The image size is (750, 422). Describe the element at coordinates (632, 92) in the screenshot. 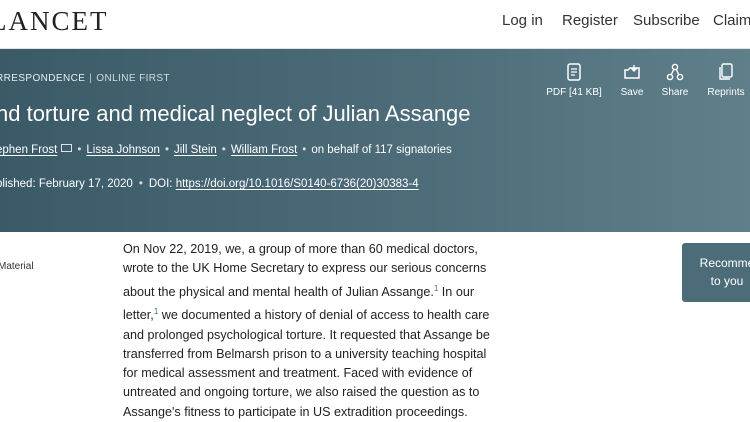

I see `save-label: Save` at that location.